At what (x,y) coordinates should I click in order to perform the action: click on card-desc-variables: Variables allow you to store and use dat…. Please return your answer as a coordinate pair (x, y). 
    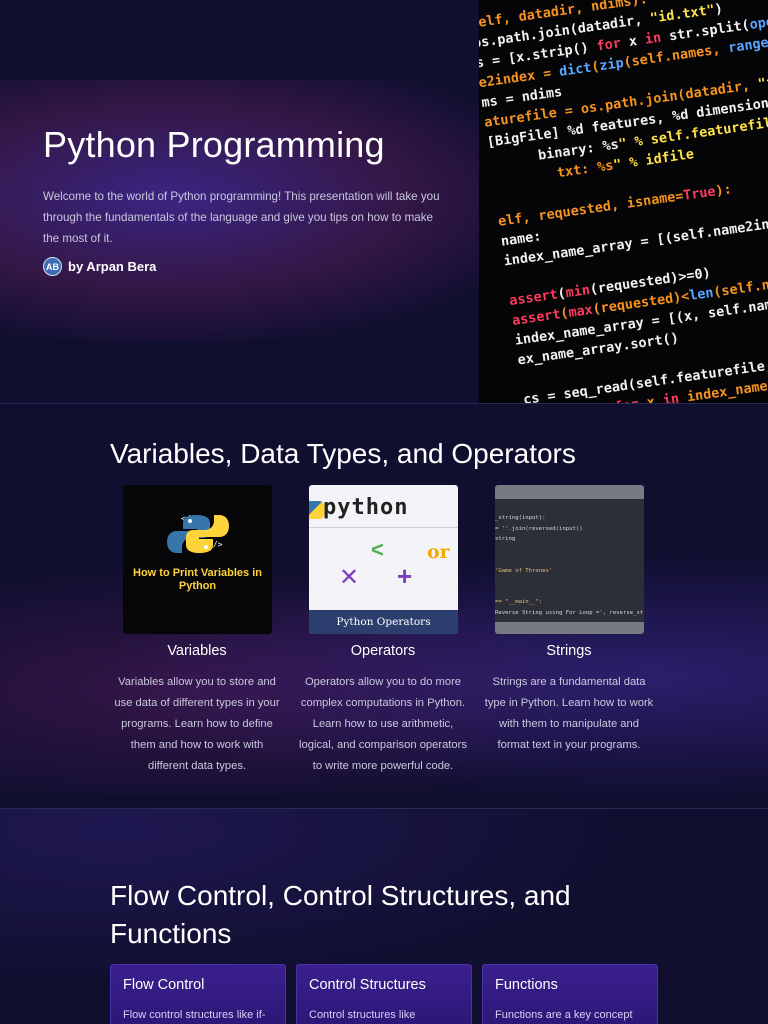
    Looking at the image, I should click on (197, 724).